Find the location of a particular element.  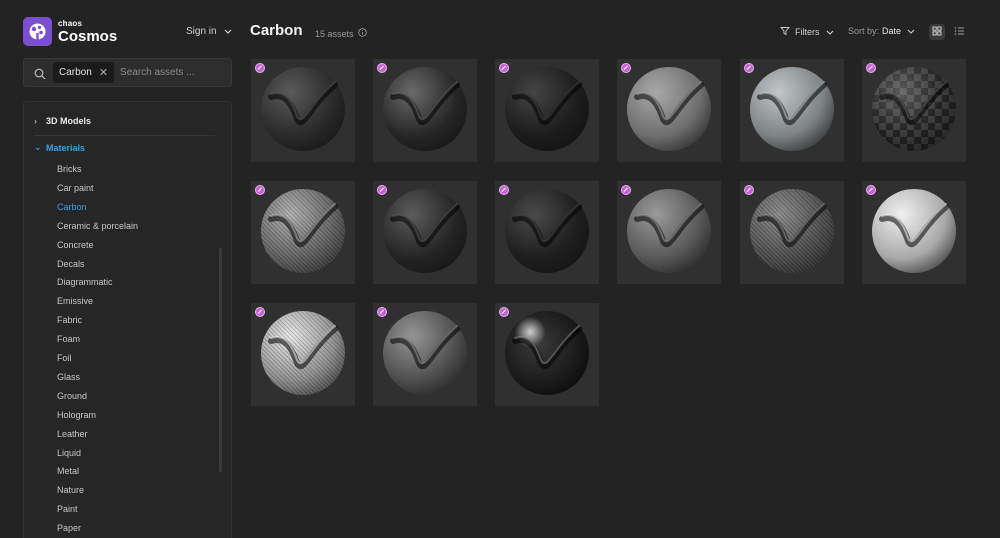

filters-button: Filters is located at coordinates (807, 32).